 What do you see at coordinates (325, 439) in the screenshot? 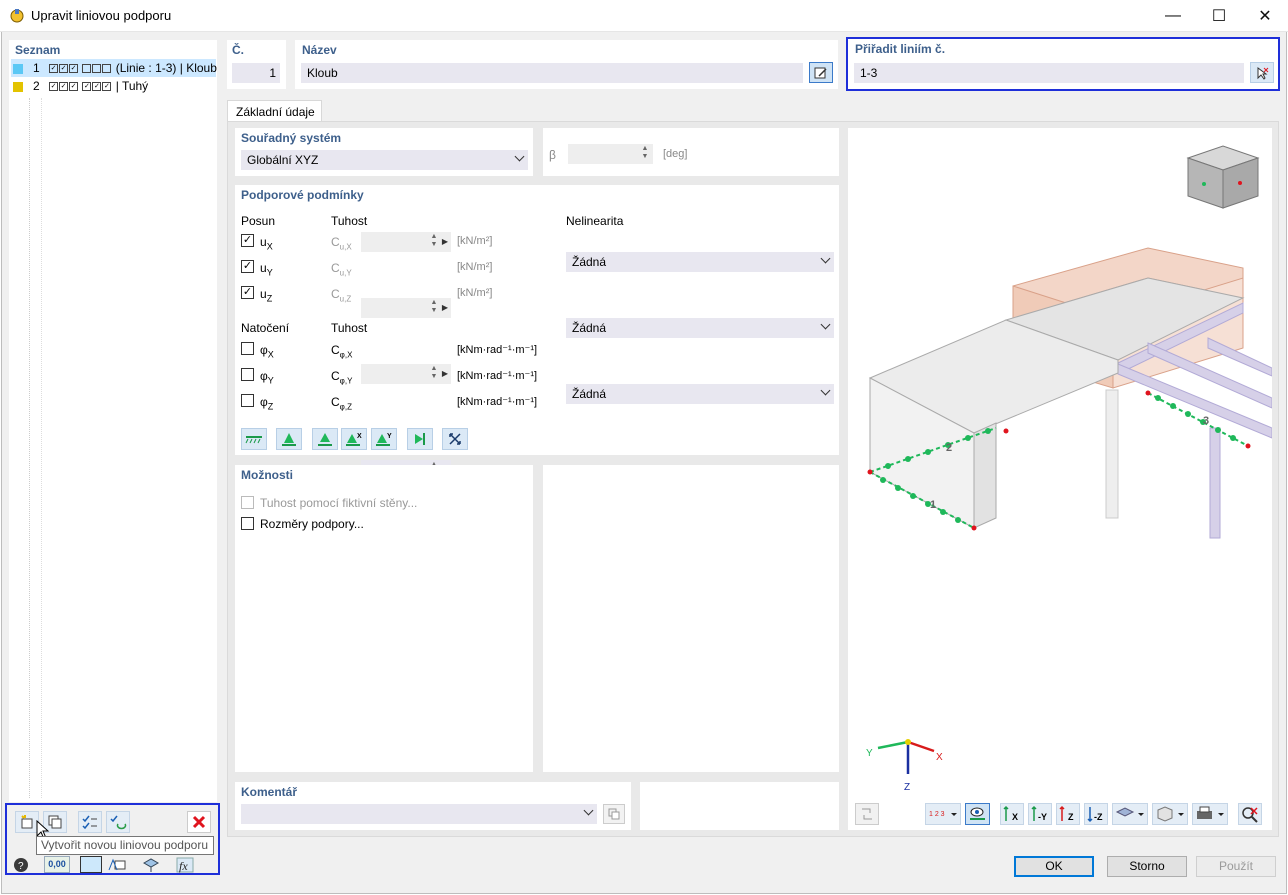
I see `support-type-roller-button` at bounding box center [325, 439].